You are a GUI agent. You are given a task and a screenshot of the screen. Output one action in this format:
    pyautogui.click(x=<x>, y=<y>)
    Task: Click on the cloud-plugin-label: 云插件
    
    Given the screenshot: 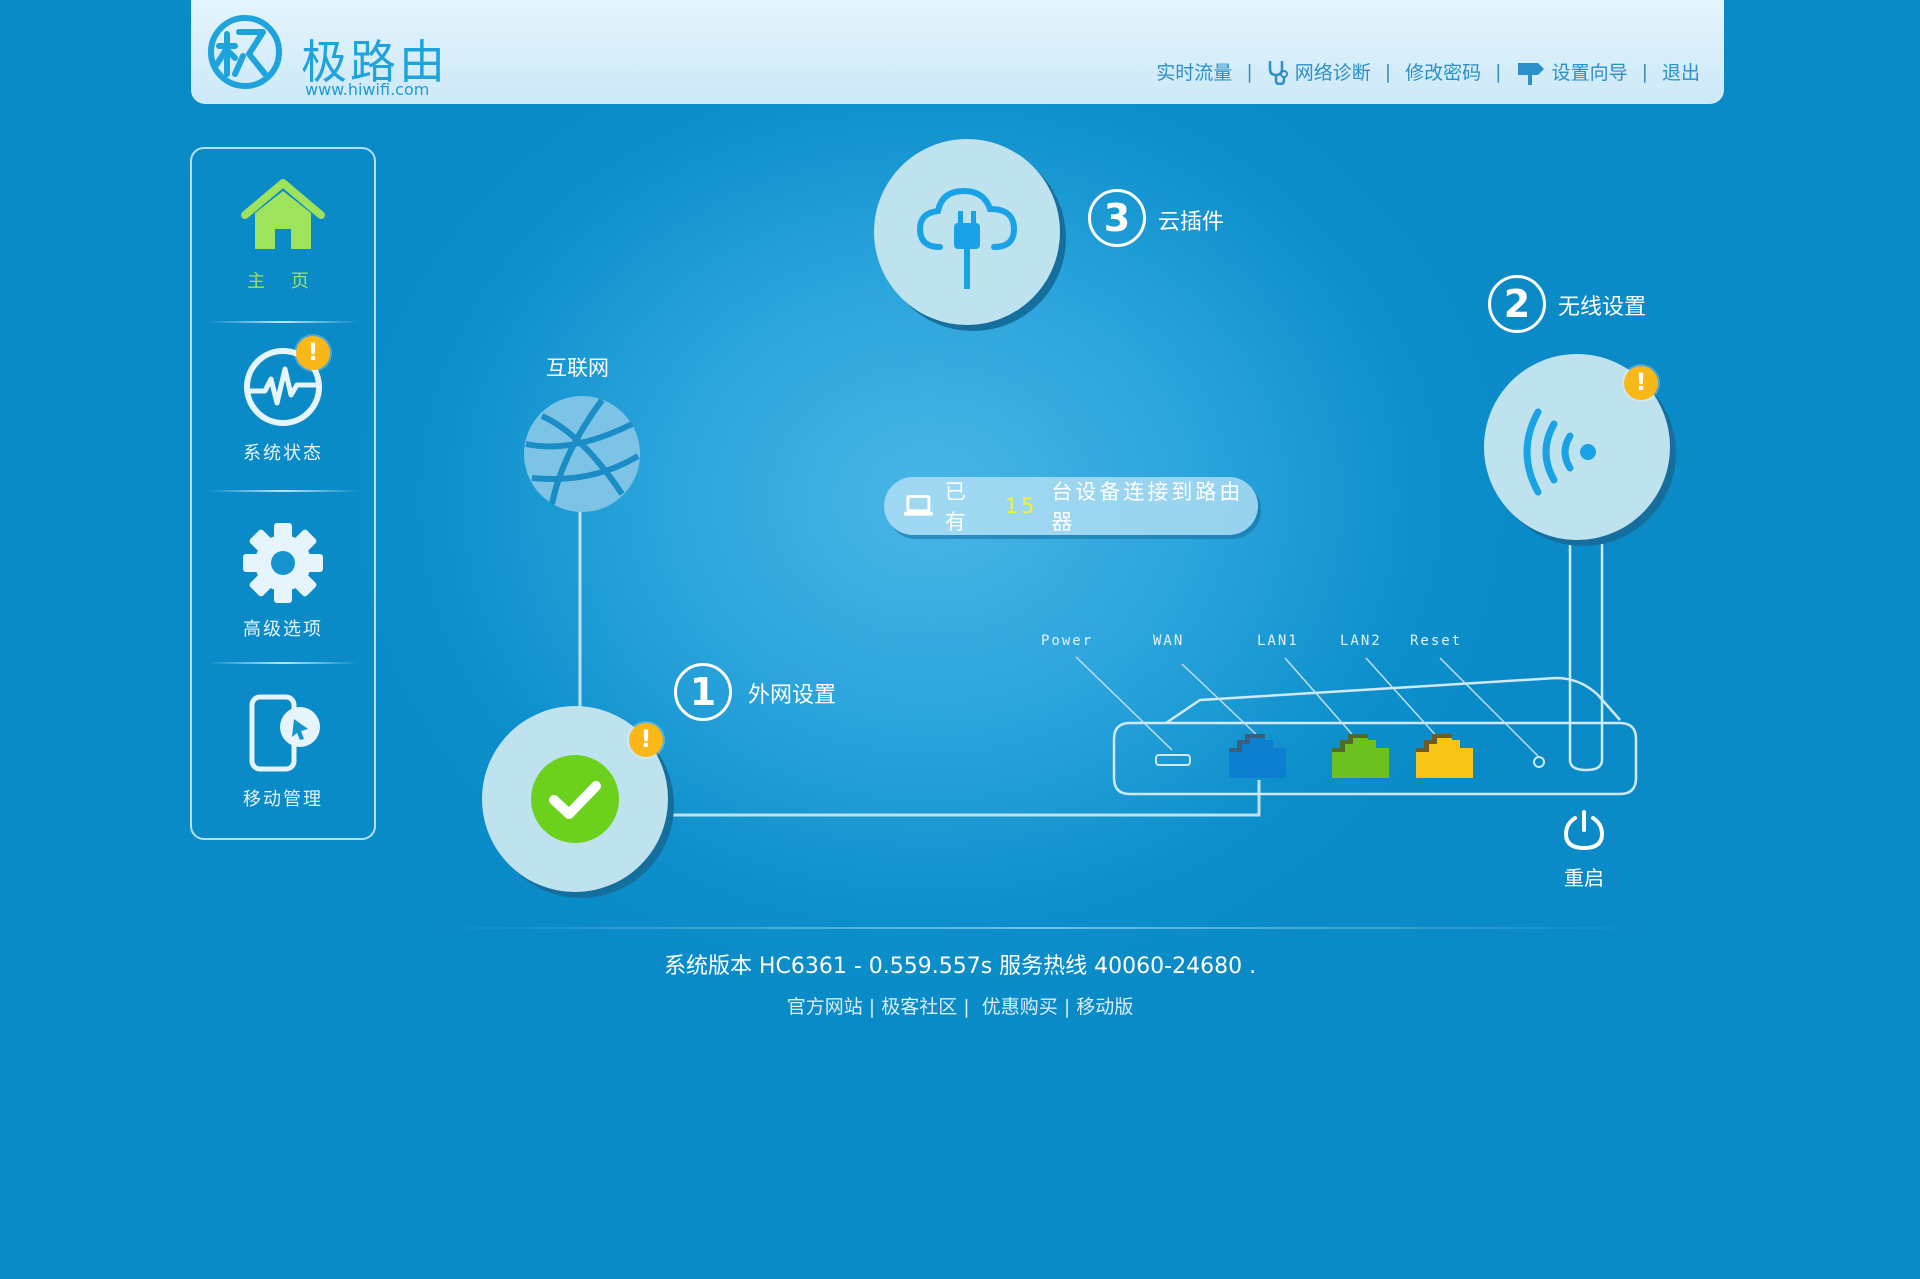 What is the action you would take?
    pyautogui.click(x=1191, y=220)
    